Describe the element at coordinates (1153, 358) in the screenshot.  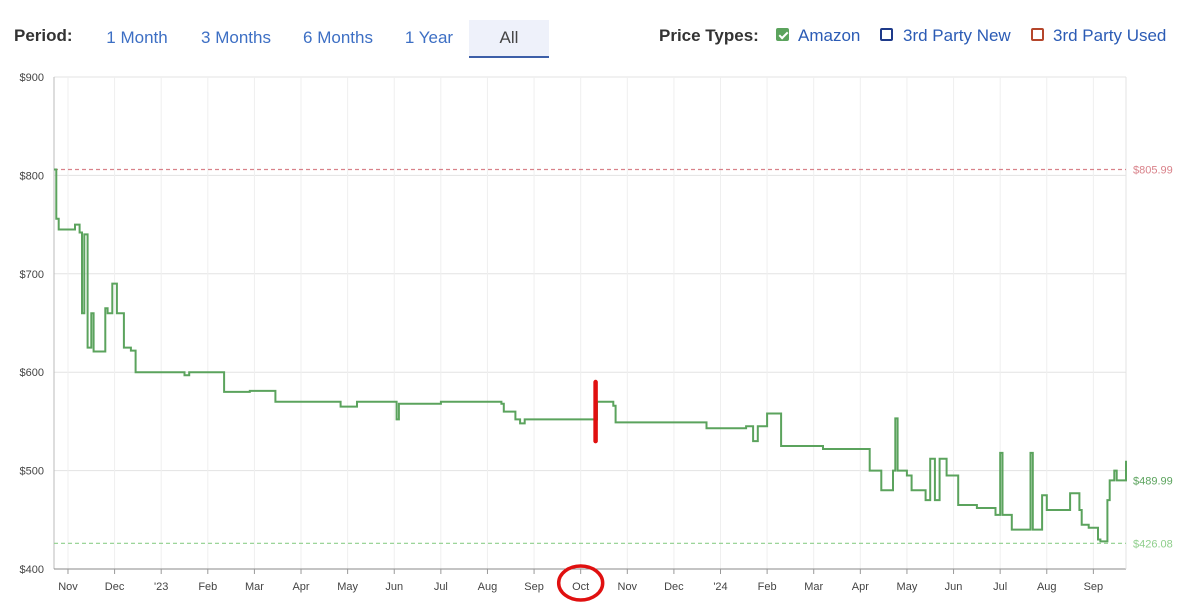
I see `right-labels: $805.99 $426.08 $489.99` at that location.